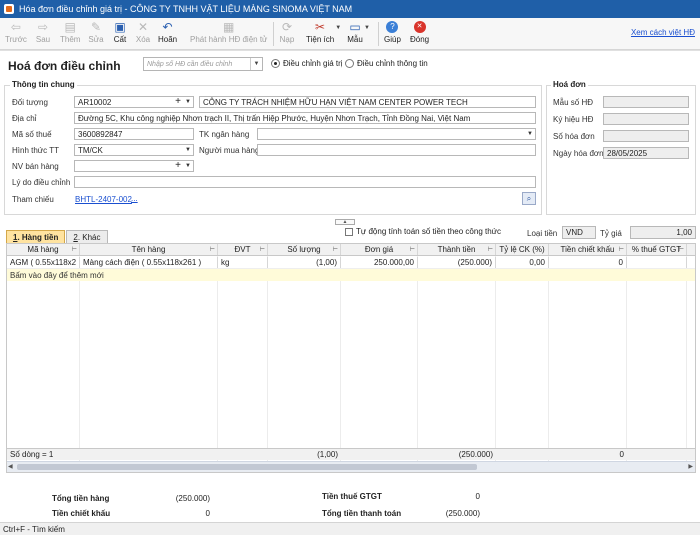  What do you see at coordinates (621, 454) in the screenshot?
I see `footer-discount: 0` at bounding box center [621, 454].